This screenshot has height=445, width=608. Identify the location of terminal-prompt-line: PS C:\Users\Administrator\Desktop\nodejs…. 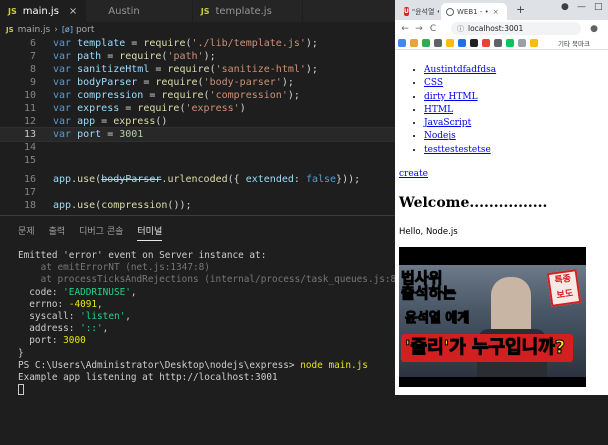
(193, 365).